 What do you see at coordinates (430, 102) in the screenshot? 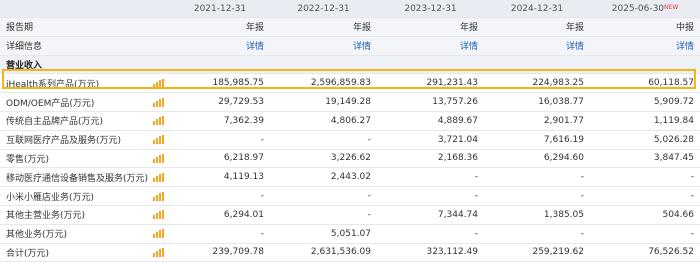
I see `value-cell: 13,757.26` at bounding box center [430, 102].